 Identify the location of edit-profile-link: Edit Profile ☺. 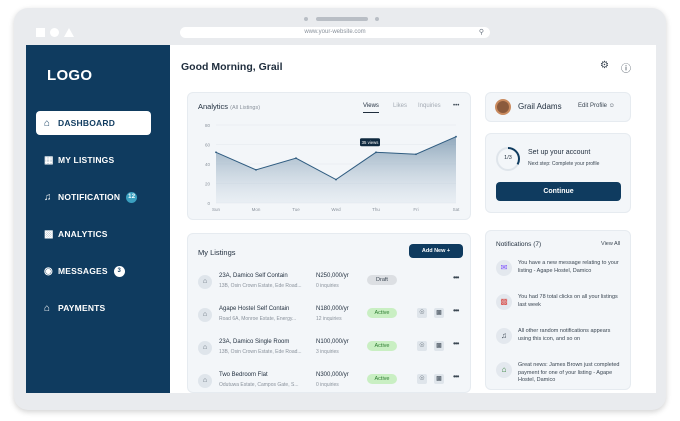
(596, 106).